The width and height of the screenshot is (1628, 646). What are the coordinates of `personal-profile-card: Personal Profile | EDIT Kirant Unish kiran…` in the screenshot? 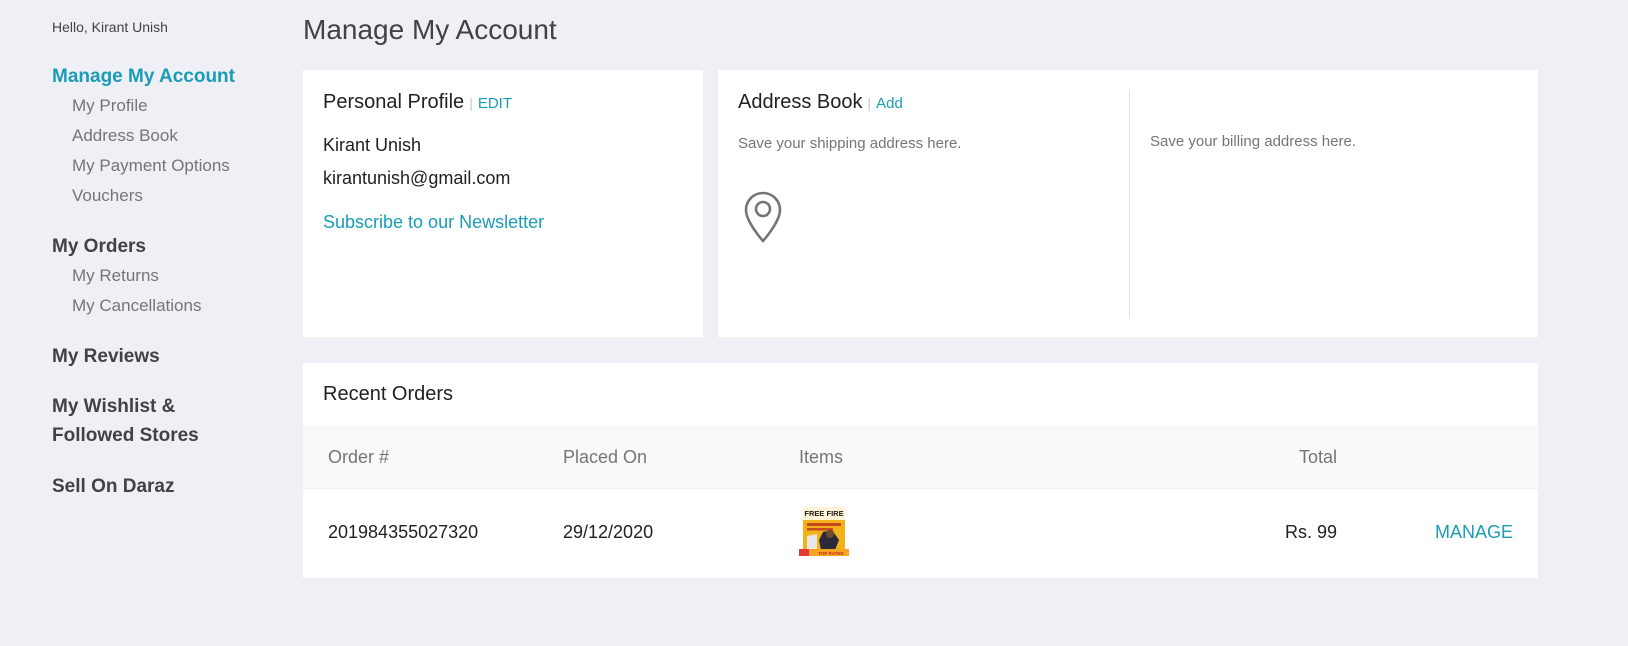 It's located at (503, 203).